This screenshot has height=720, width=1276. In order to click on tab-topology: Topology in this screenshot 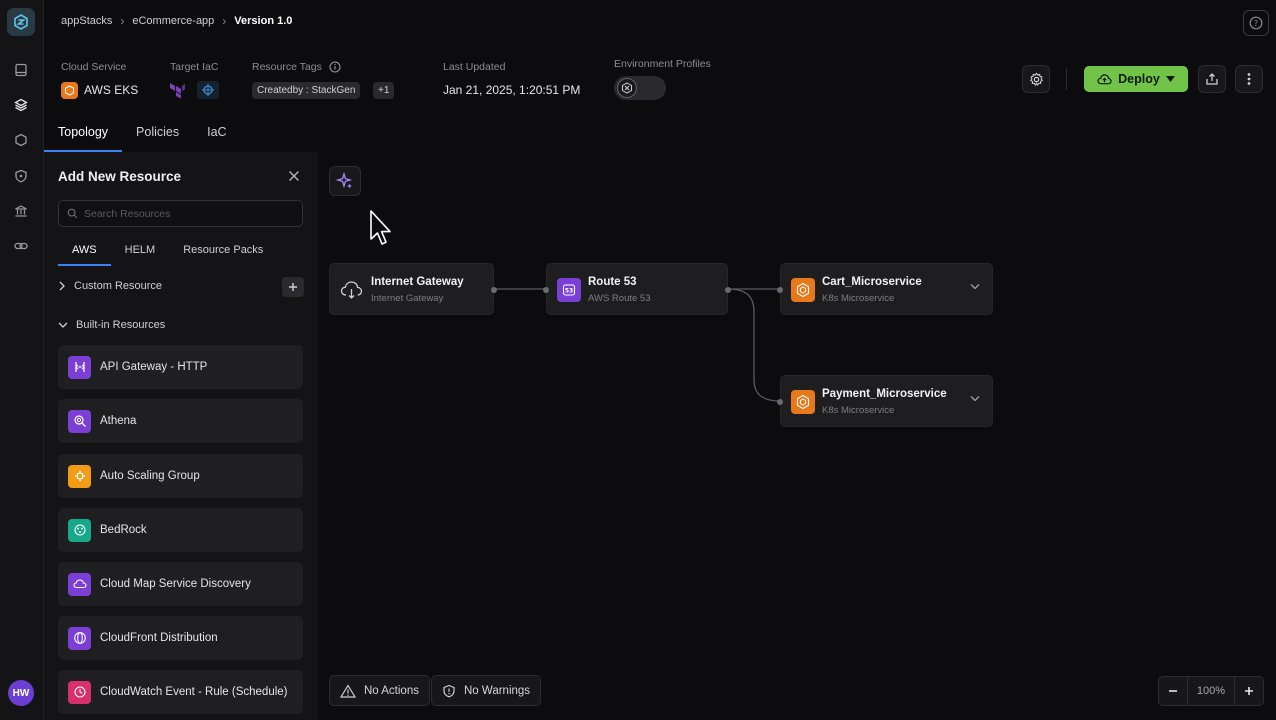, I will do `click(83, 134)`.